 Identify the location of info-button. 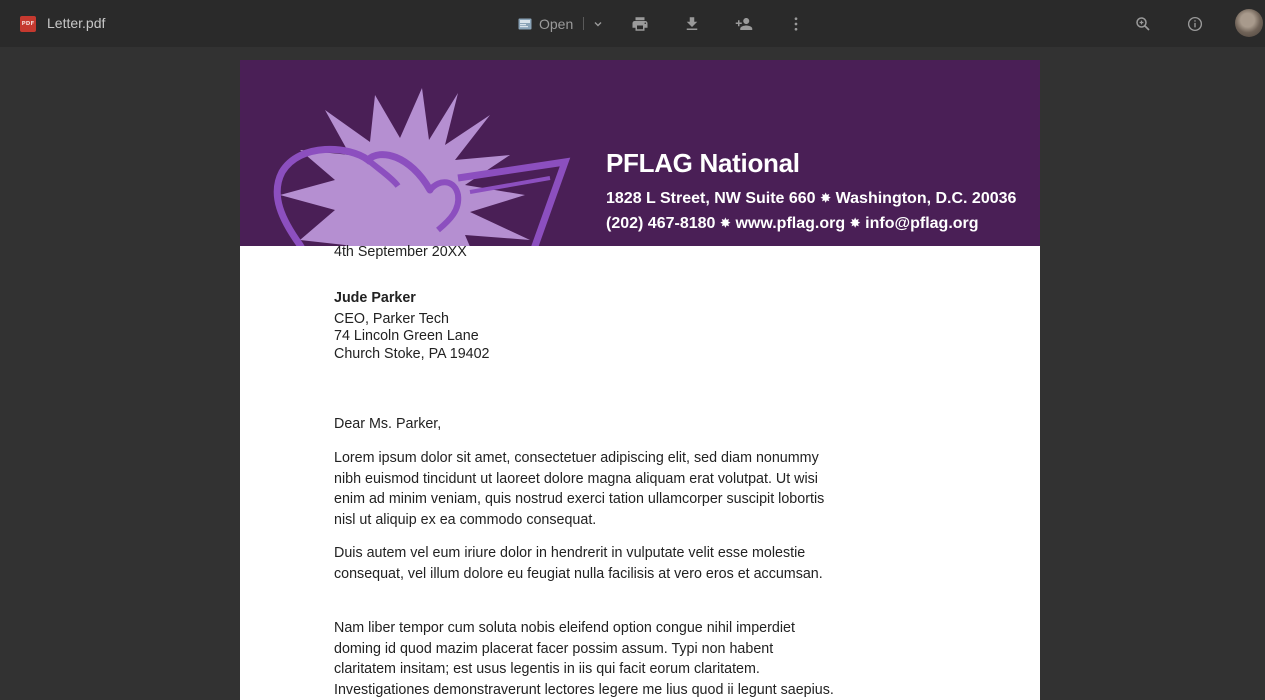
(1195, 24).